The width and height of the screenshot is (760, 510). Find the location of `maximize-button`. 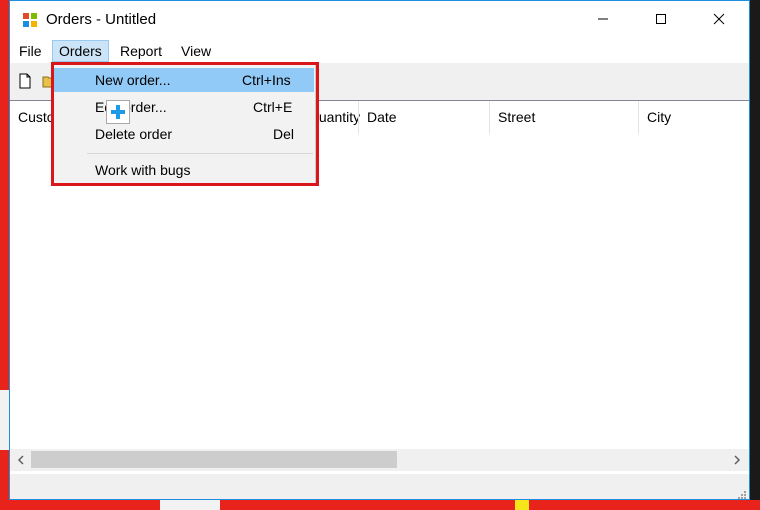

maximize-button is located at coordinates (661, 20).